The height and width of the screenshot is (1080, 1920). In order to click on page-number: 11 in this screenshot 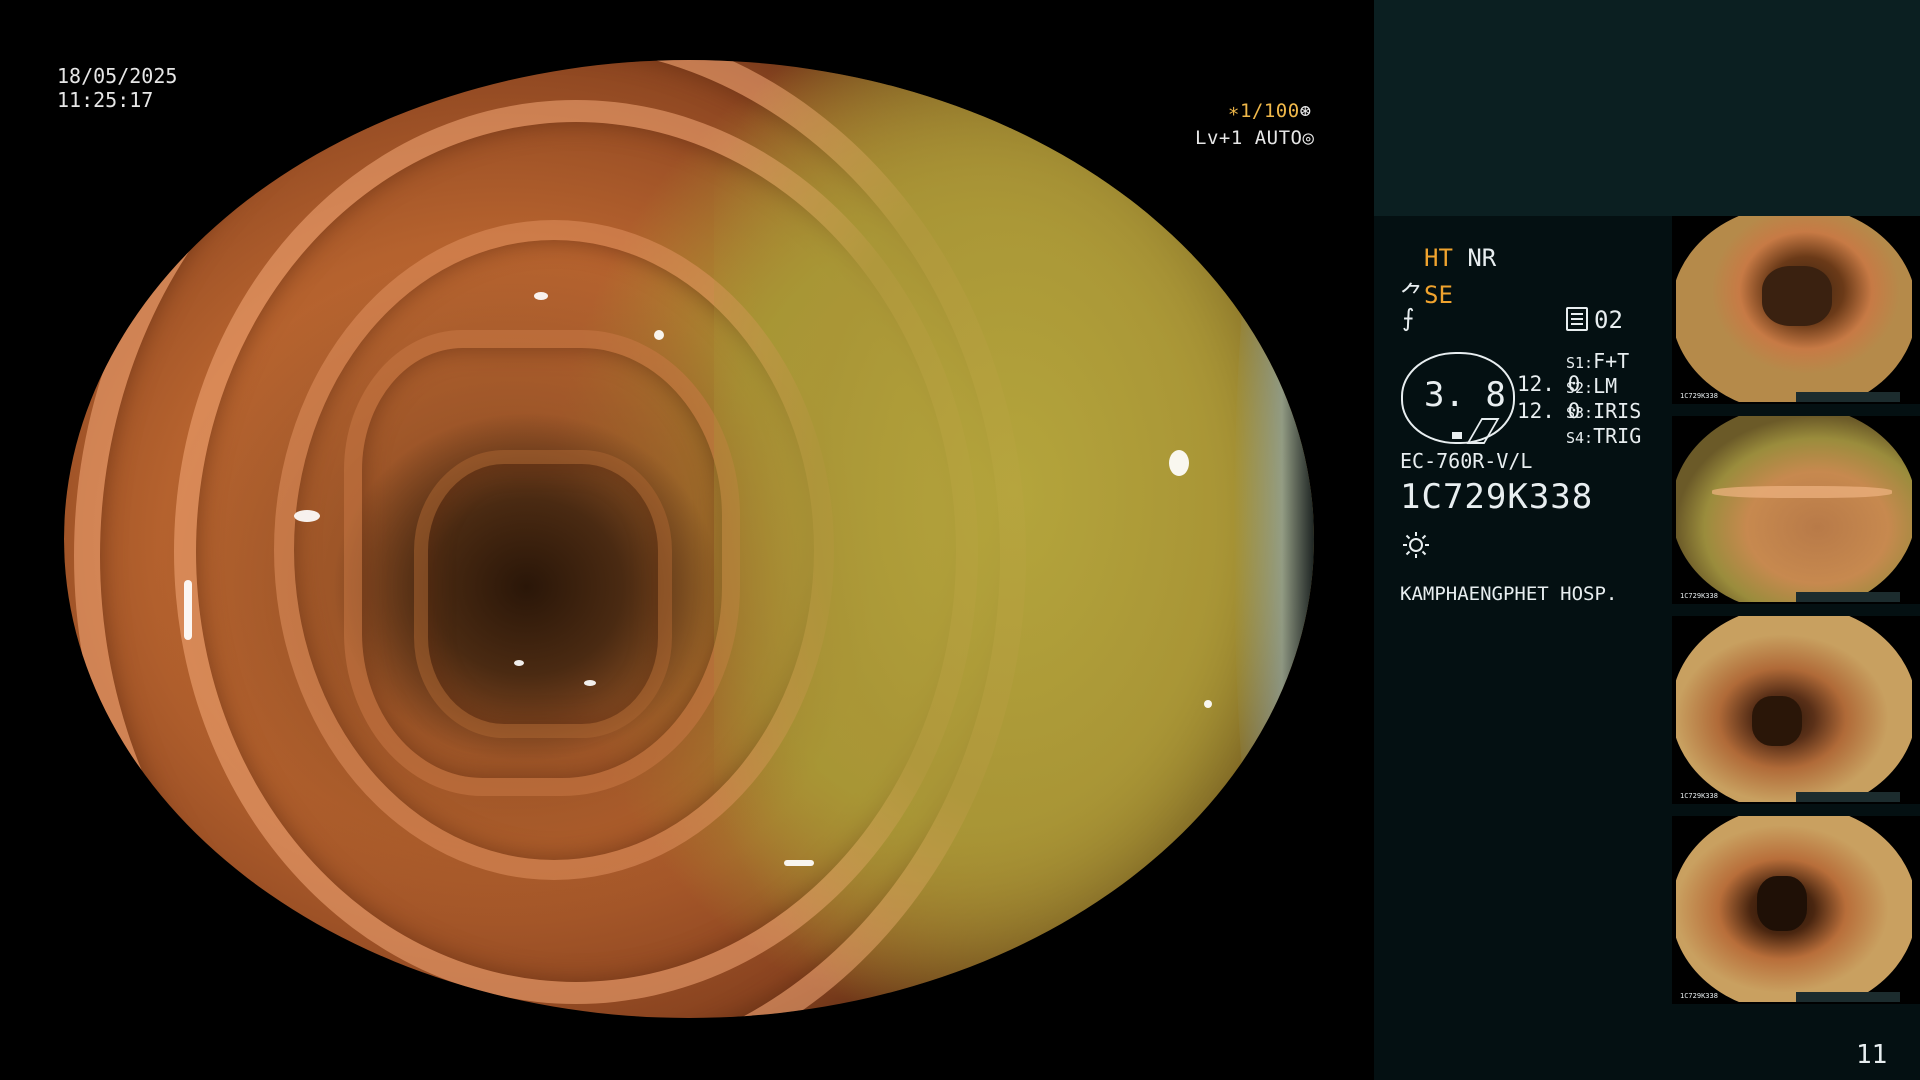, I will do `click(1872, 1055)`.